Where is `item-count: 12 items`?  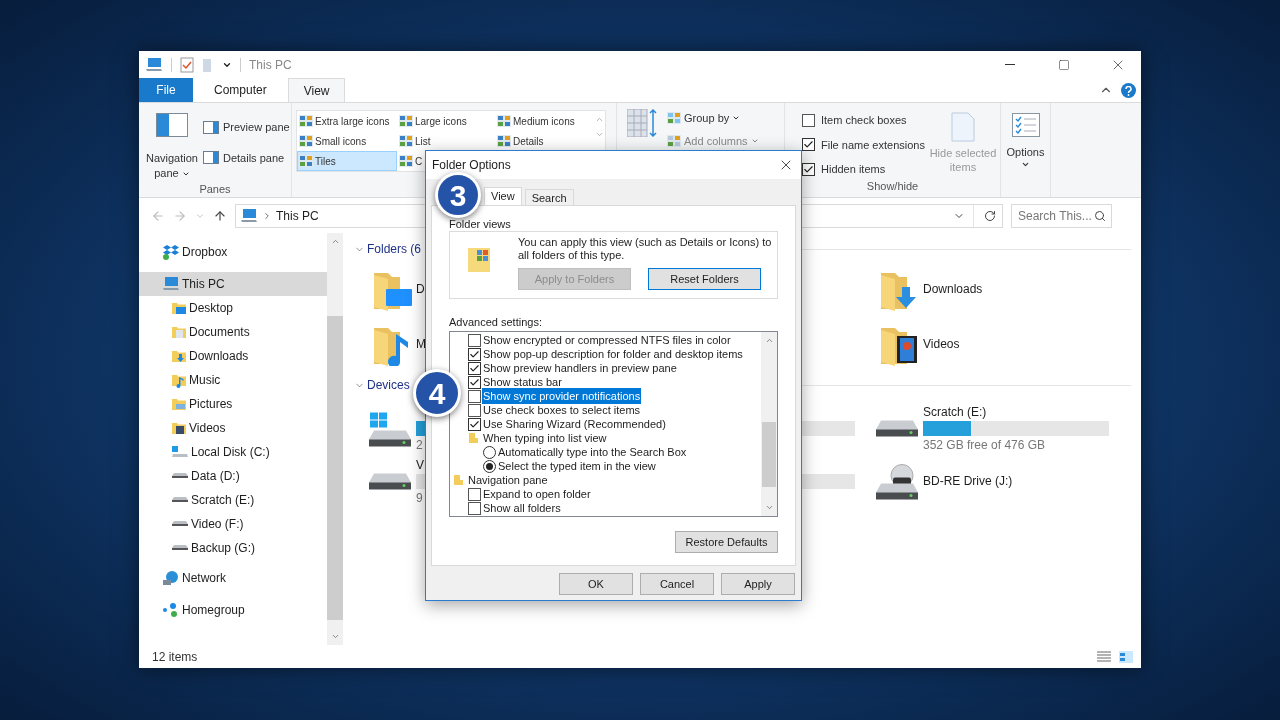 item-count: 12 items is located at coordinates (175, 657).